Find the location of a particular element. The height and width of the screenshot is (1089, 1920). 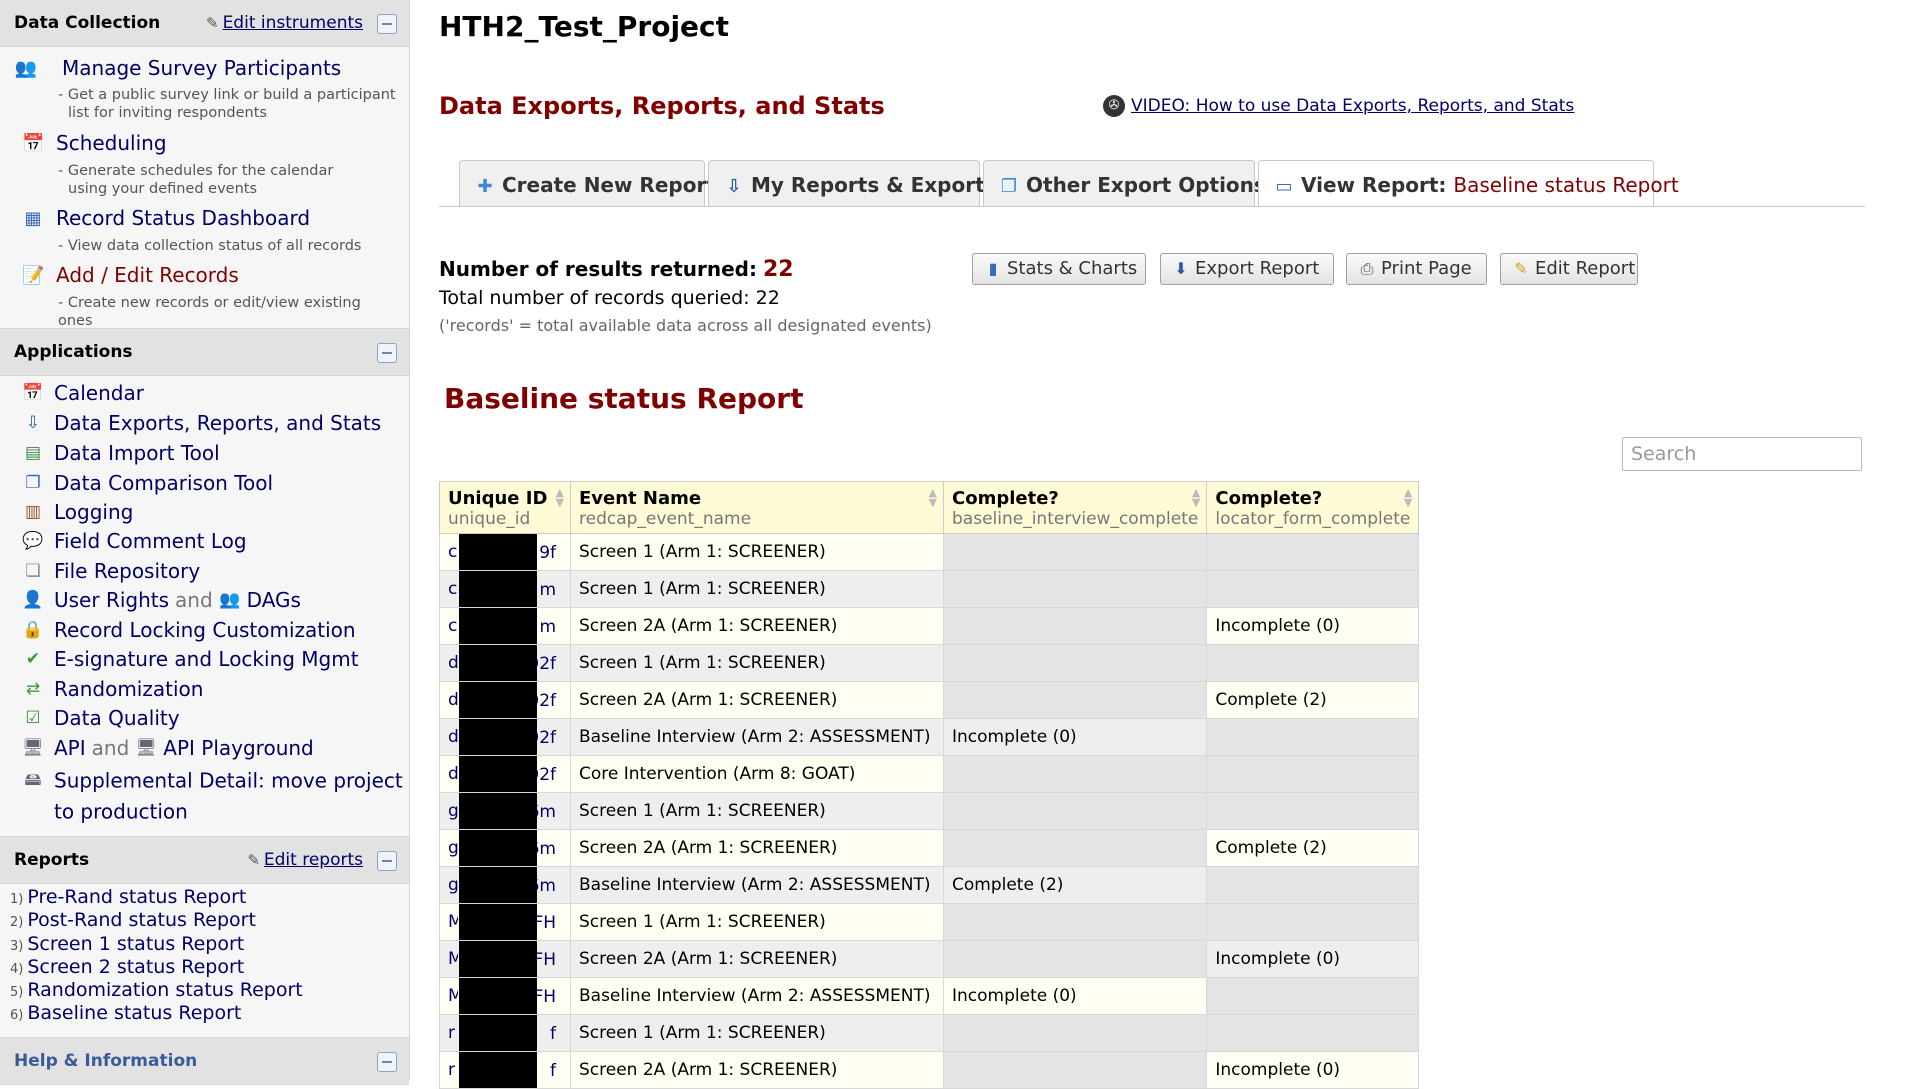

sidebar-item-label: User Rights is located at coordinates (111, 600).